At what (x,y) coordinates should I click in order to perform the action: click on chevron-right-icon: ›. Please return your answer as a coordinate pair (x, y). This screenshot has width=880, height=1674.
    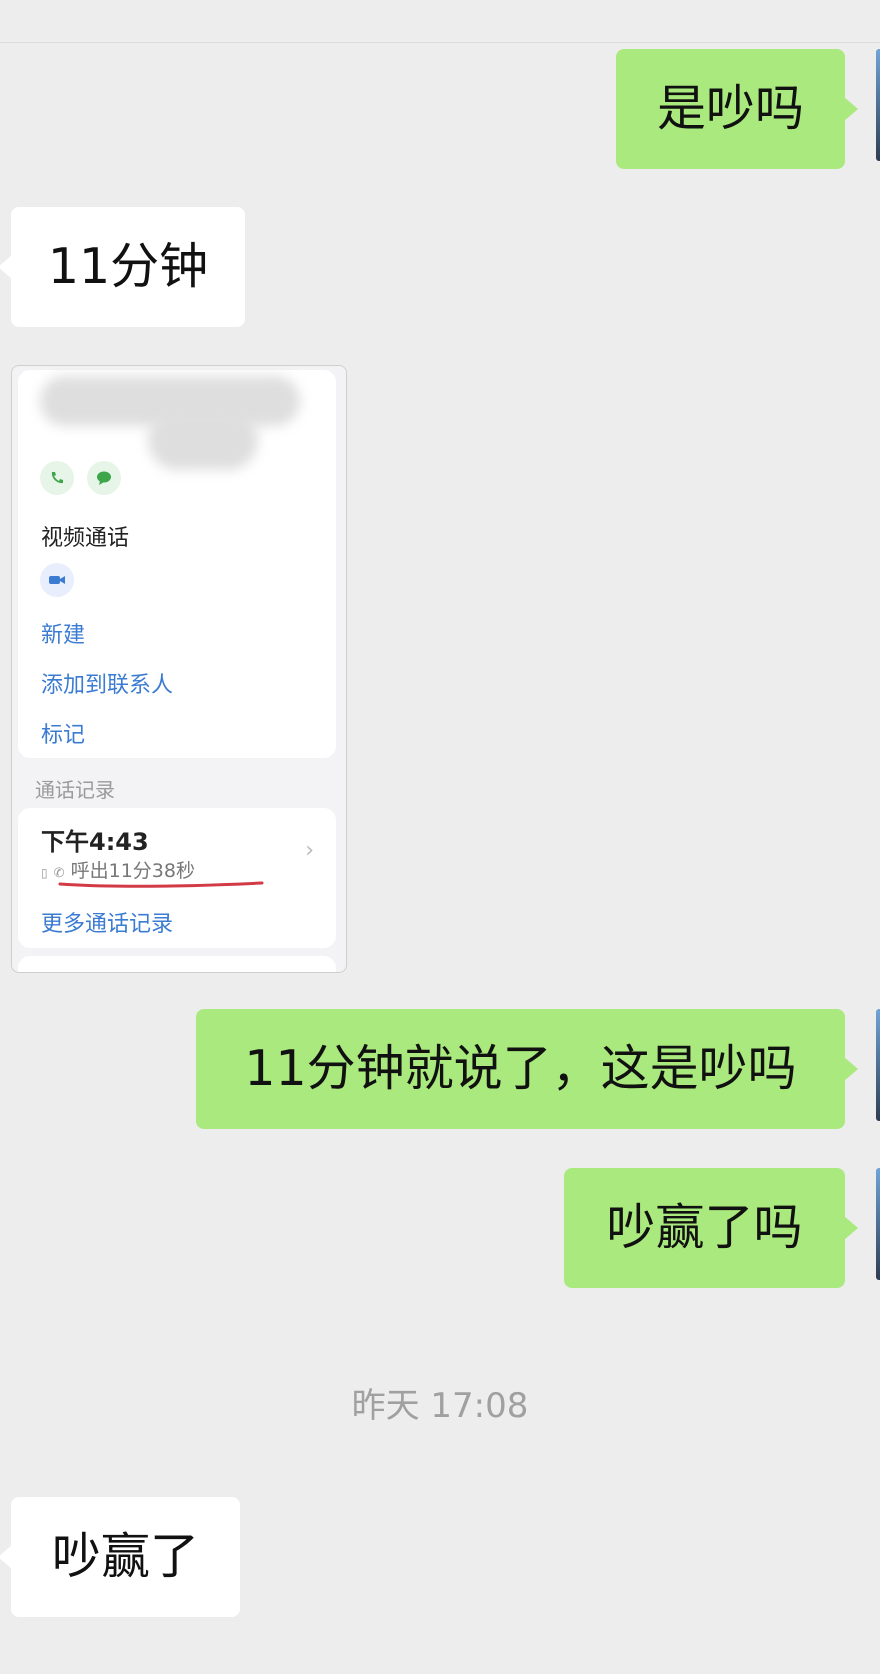
    Looking at the image, I should click on (309, 850).